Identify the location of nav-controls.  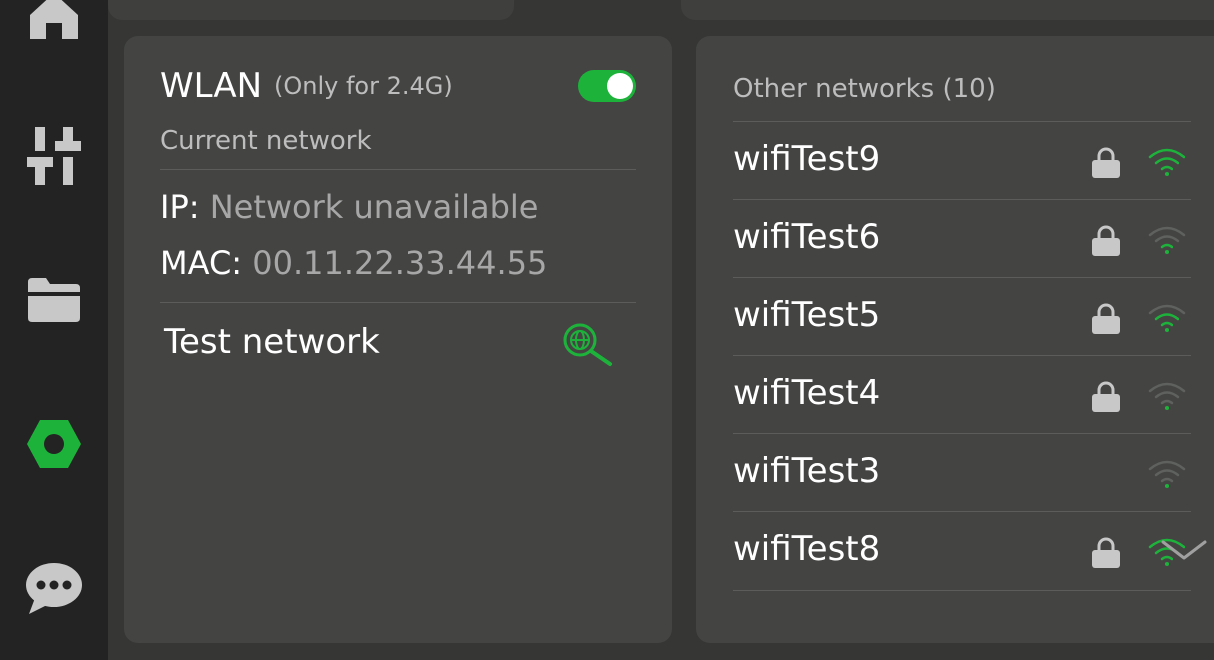
(54, 156).